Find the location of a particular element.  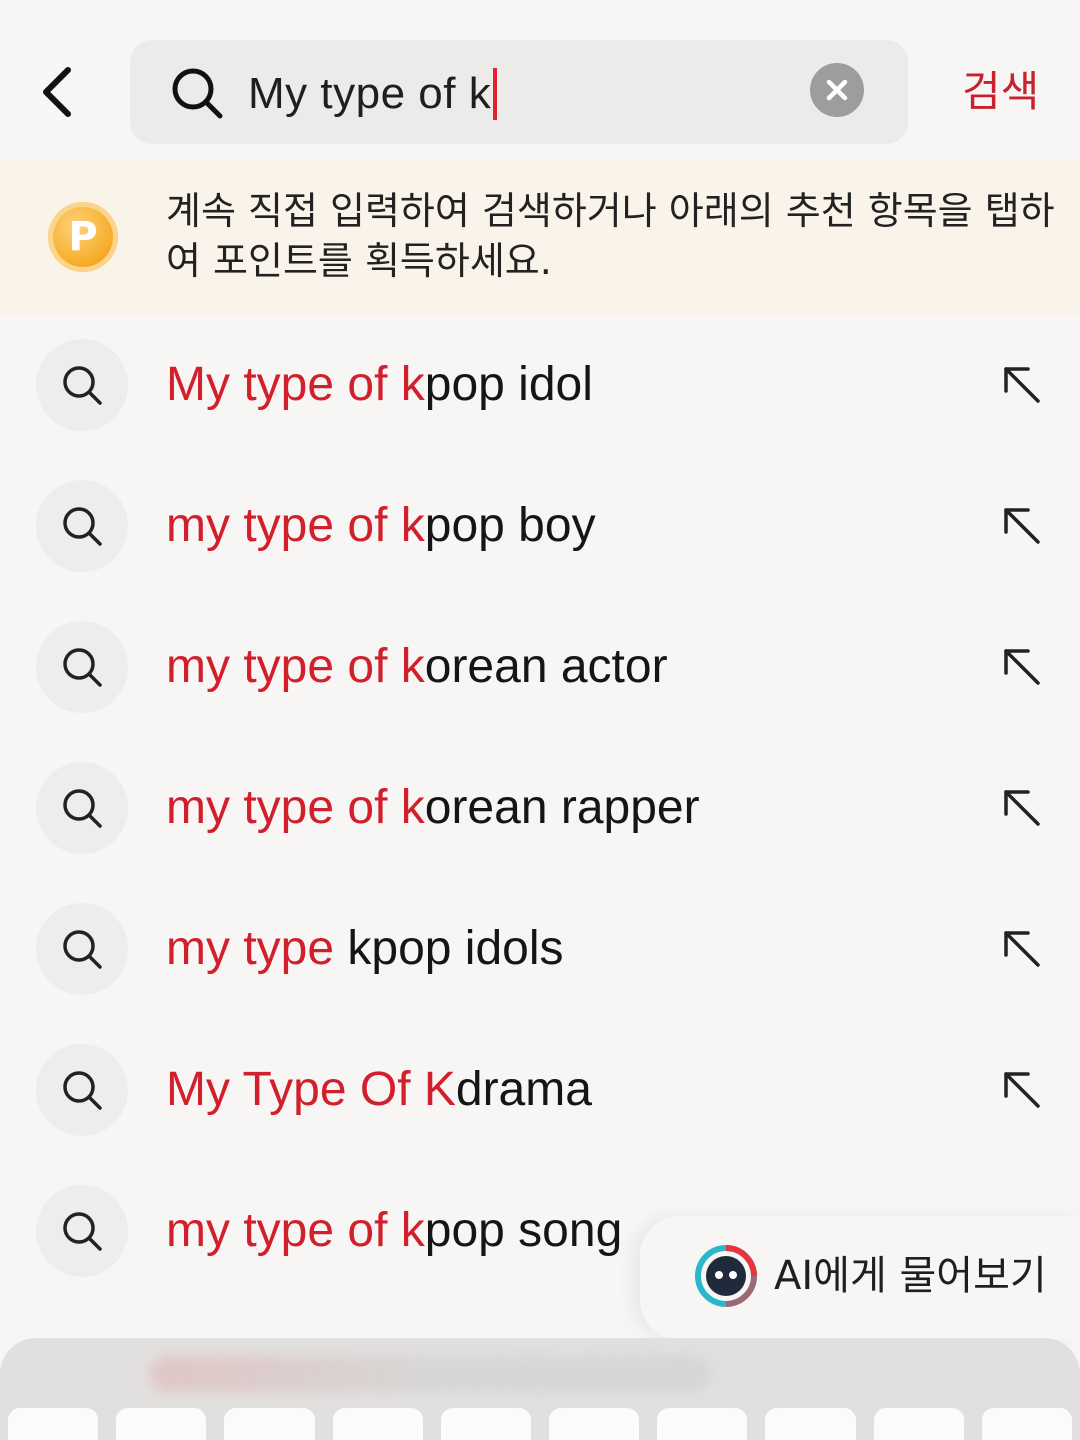

suggestion-item: my type of korean actor is located at coordinates (540, 667).